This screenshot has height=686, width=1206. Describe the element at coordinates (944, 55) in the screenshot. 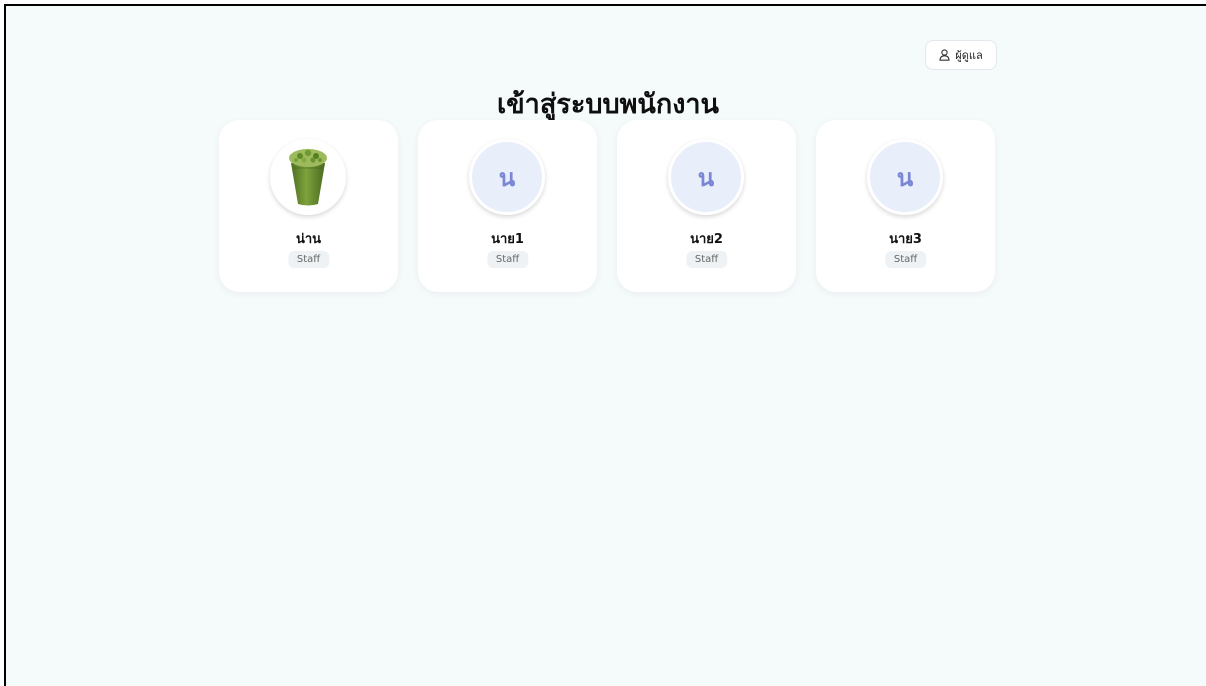

I see `user-icon` at that location.